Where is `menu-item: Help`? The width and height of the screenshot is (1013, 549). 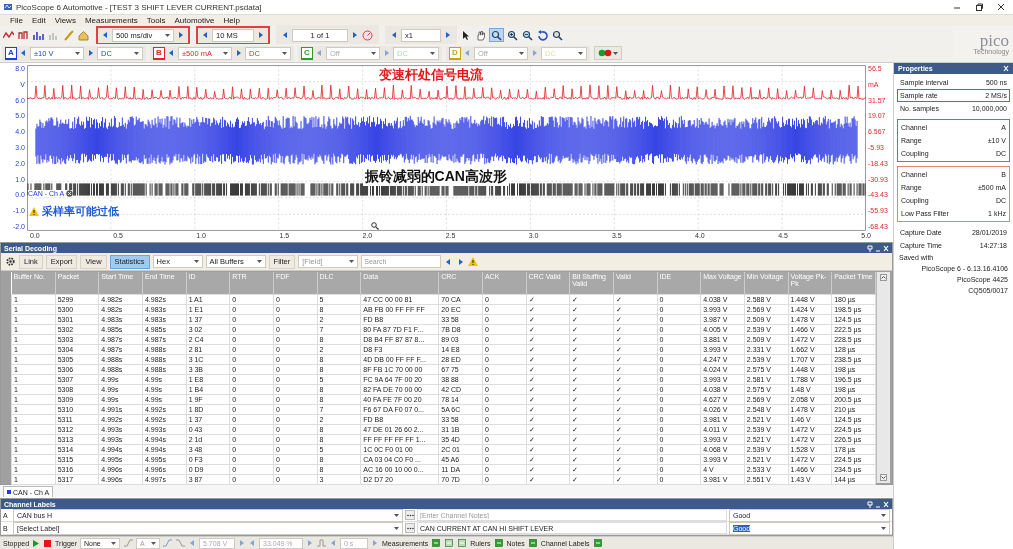
menu-item: Help is located at coordinates (231, 20).